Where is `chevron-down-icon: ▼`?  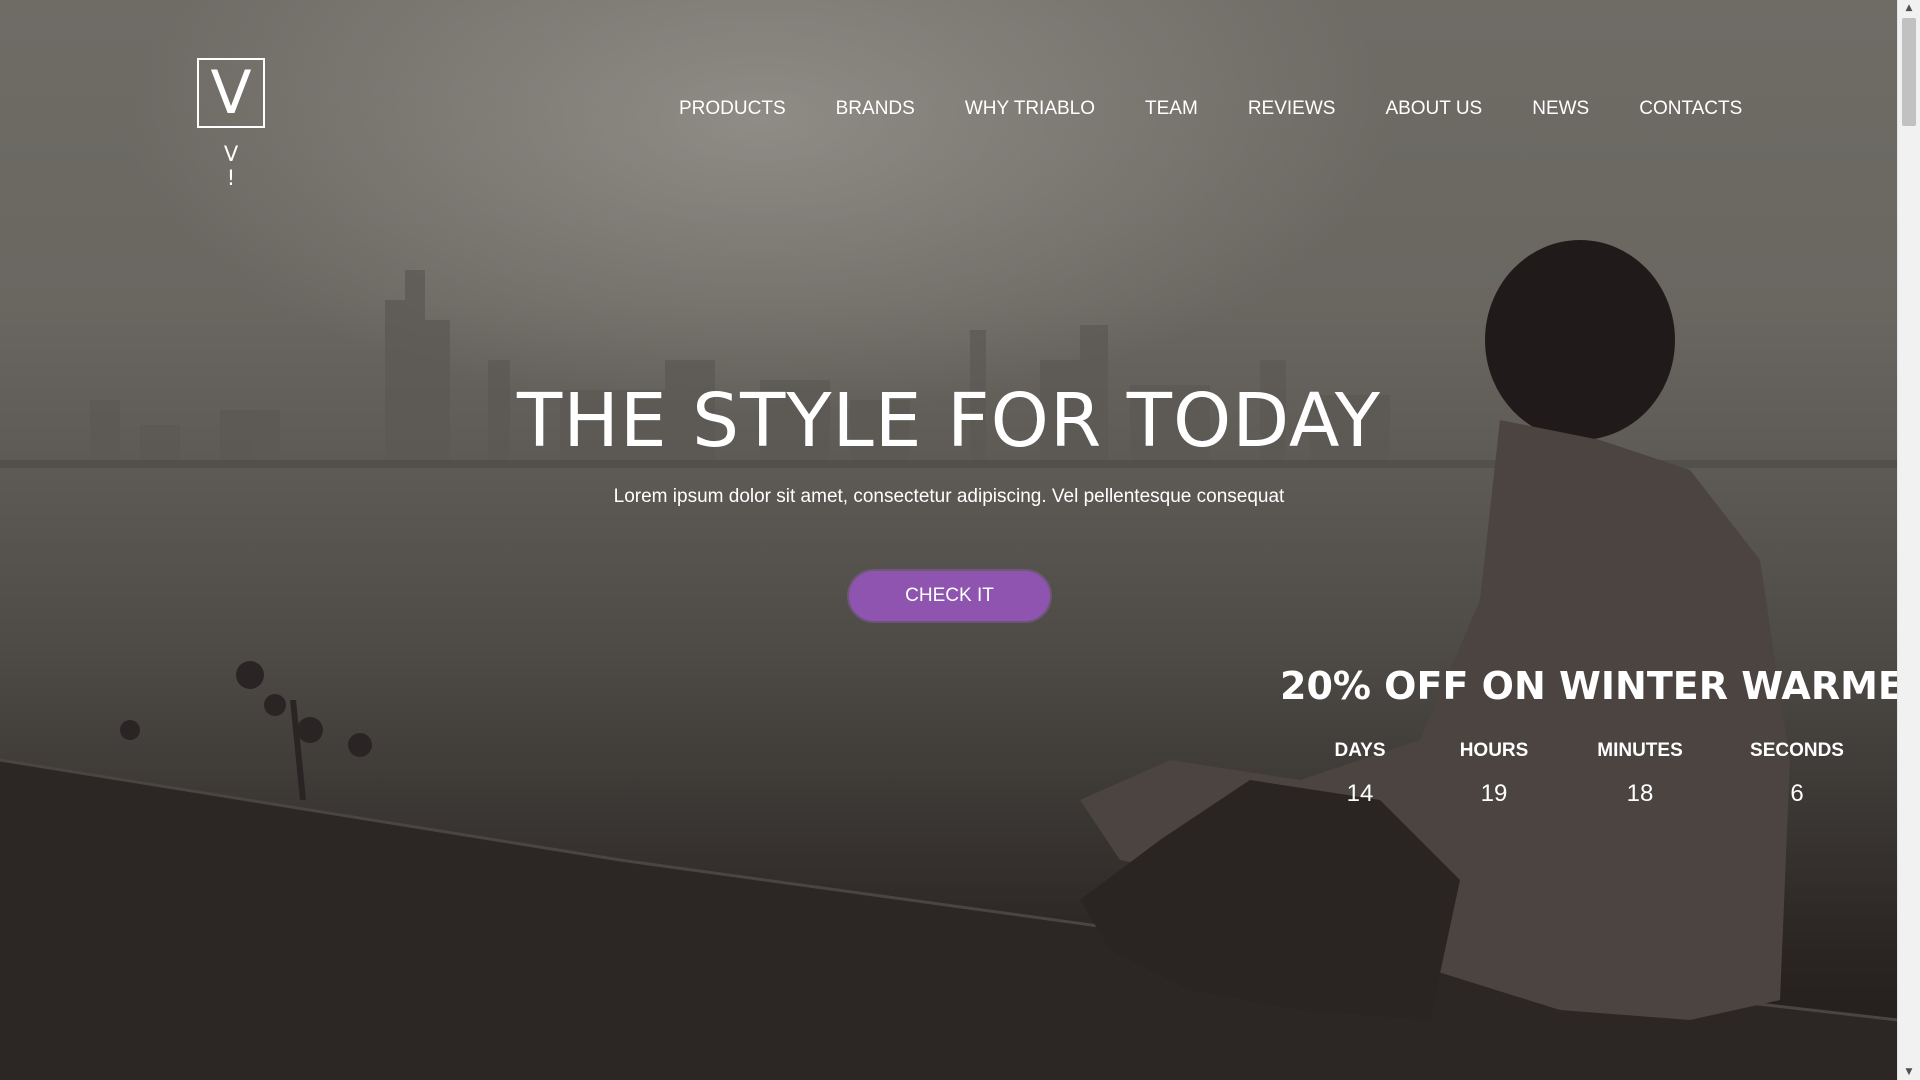
chevron-down-icon: ▼ is located at coordinates (1909, 1072).